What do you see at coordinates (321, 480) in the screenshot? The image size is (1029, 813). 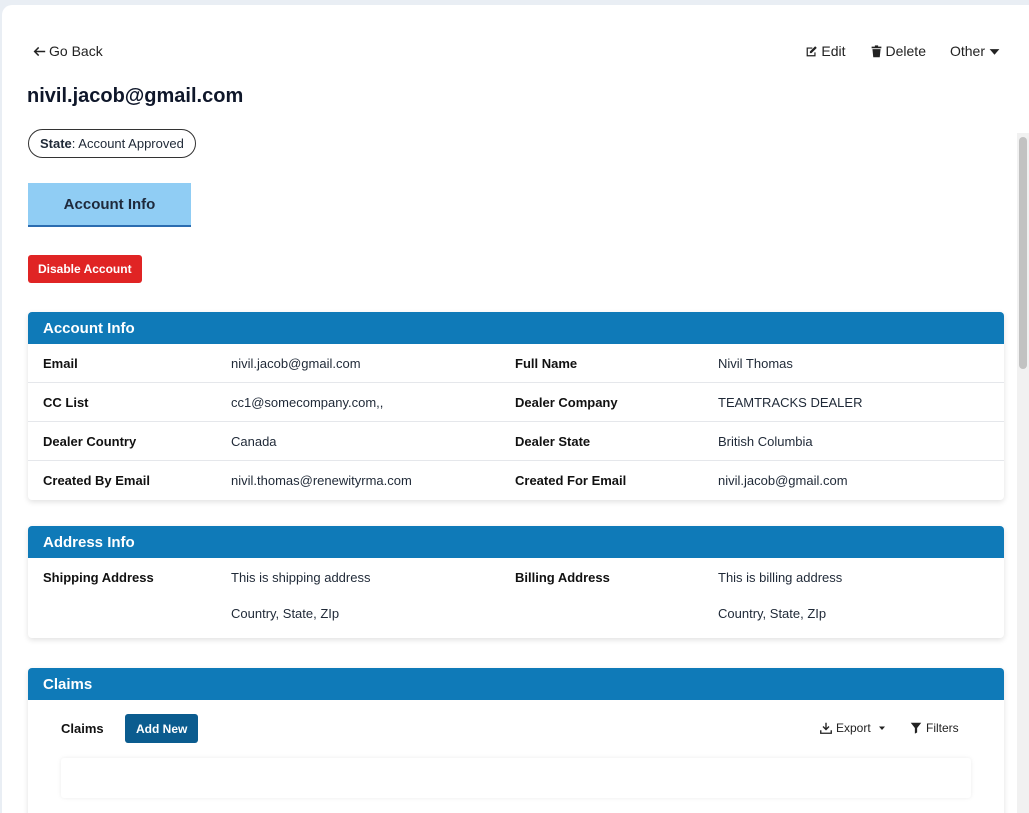 I see `info-value: nivil.thomas@renewityrma.com` at bounding box center [321, 480].